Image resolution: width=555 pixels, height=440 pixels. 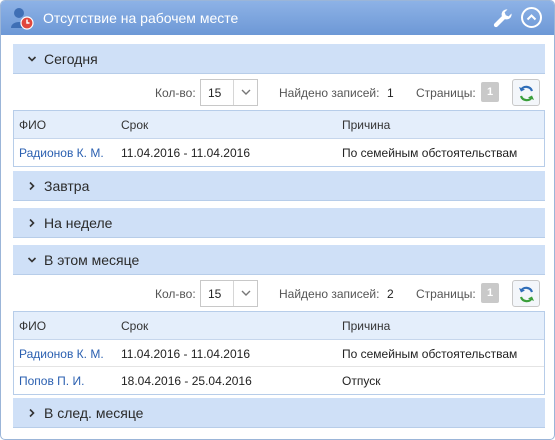 I want to click on widget-title: Отсутствие на рабочем месте, so click(x=141, y=18).